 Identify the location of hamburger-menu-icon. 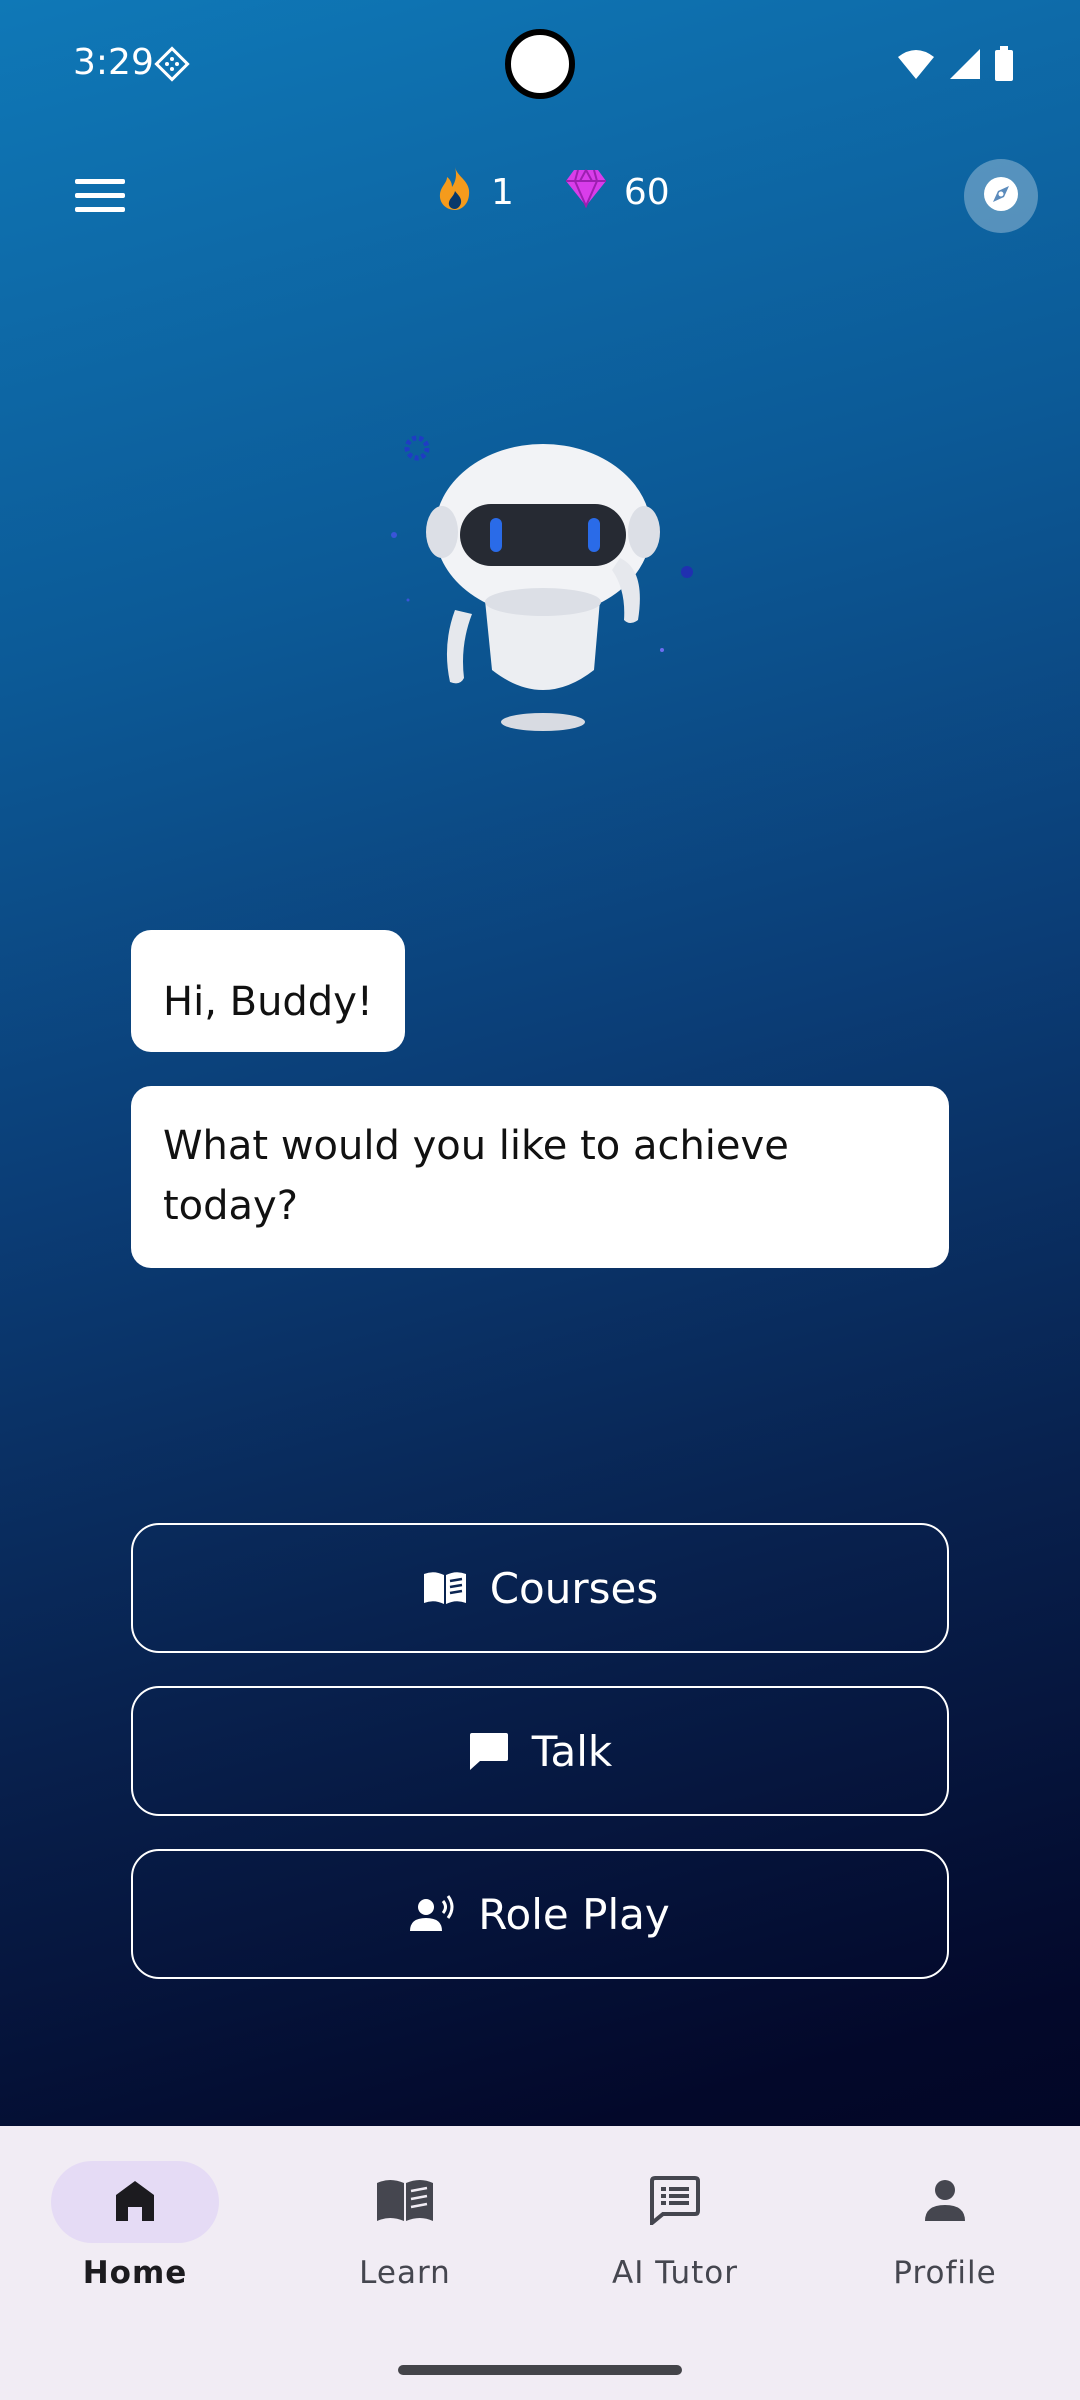
(100, 198).